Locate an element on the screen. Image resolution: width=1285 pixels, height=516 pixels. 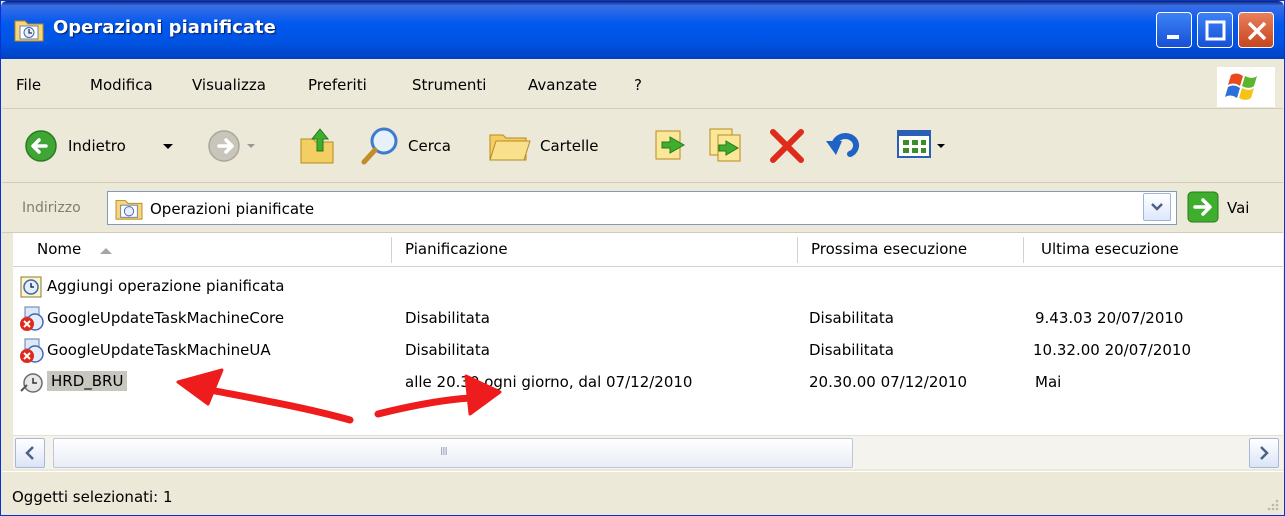
task-name: GoogleUpdateTaskMachineUA is located at coordinates (159, 350).